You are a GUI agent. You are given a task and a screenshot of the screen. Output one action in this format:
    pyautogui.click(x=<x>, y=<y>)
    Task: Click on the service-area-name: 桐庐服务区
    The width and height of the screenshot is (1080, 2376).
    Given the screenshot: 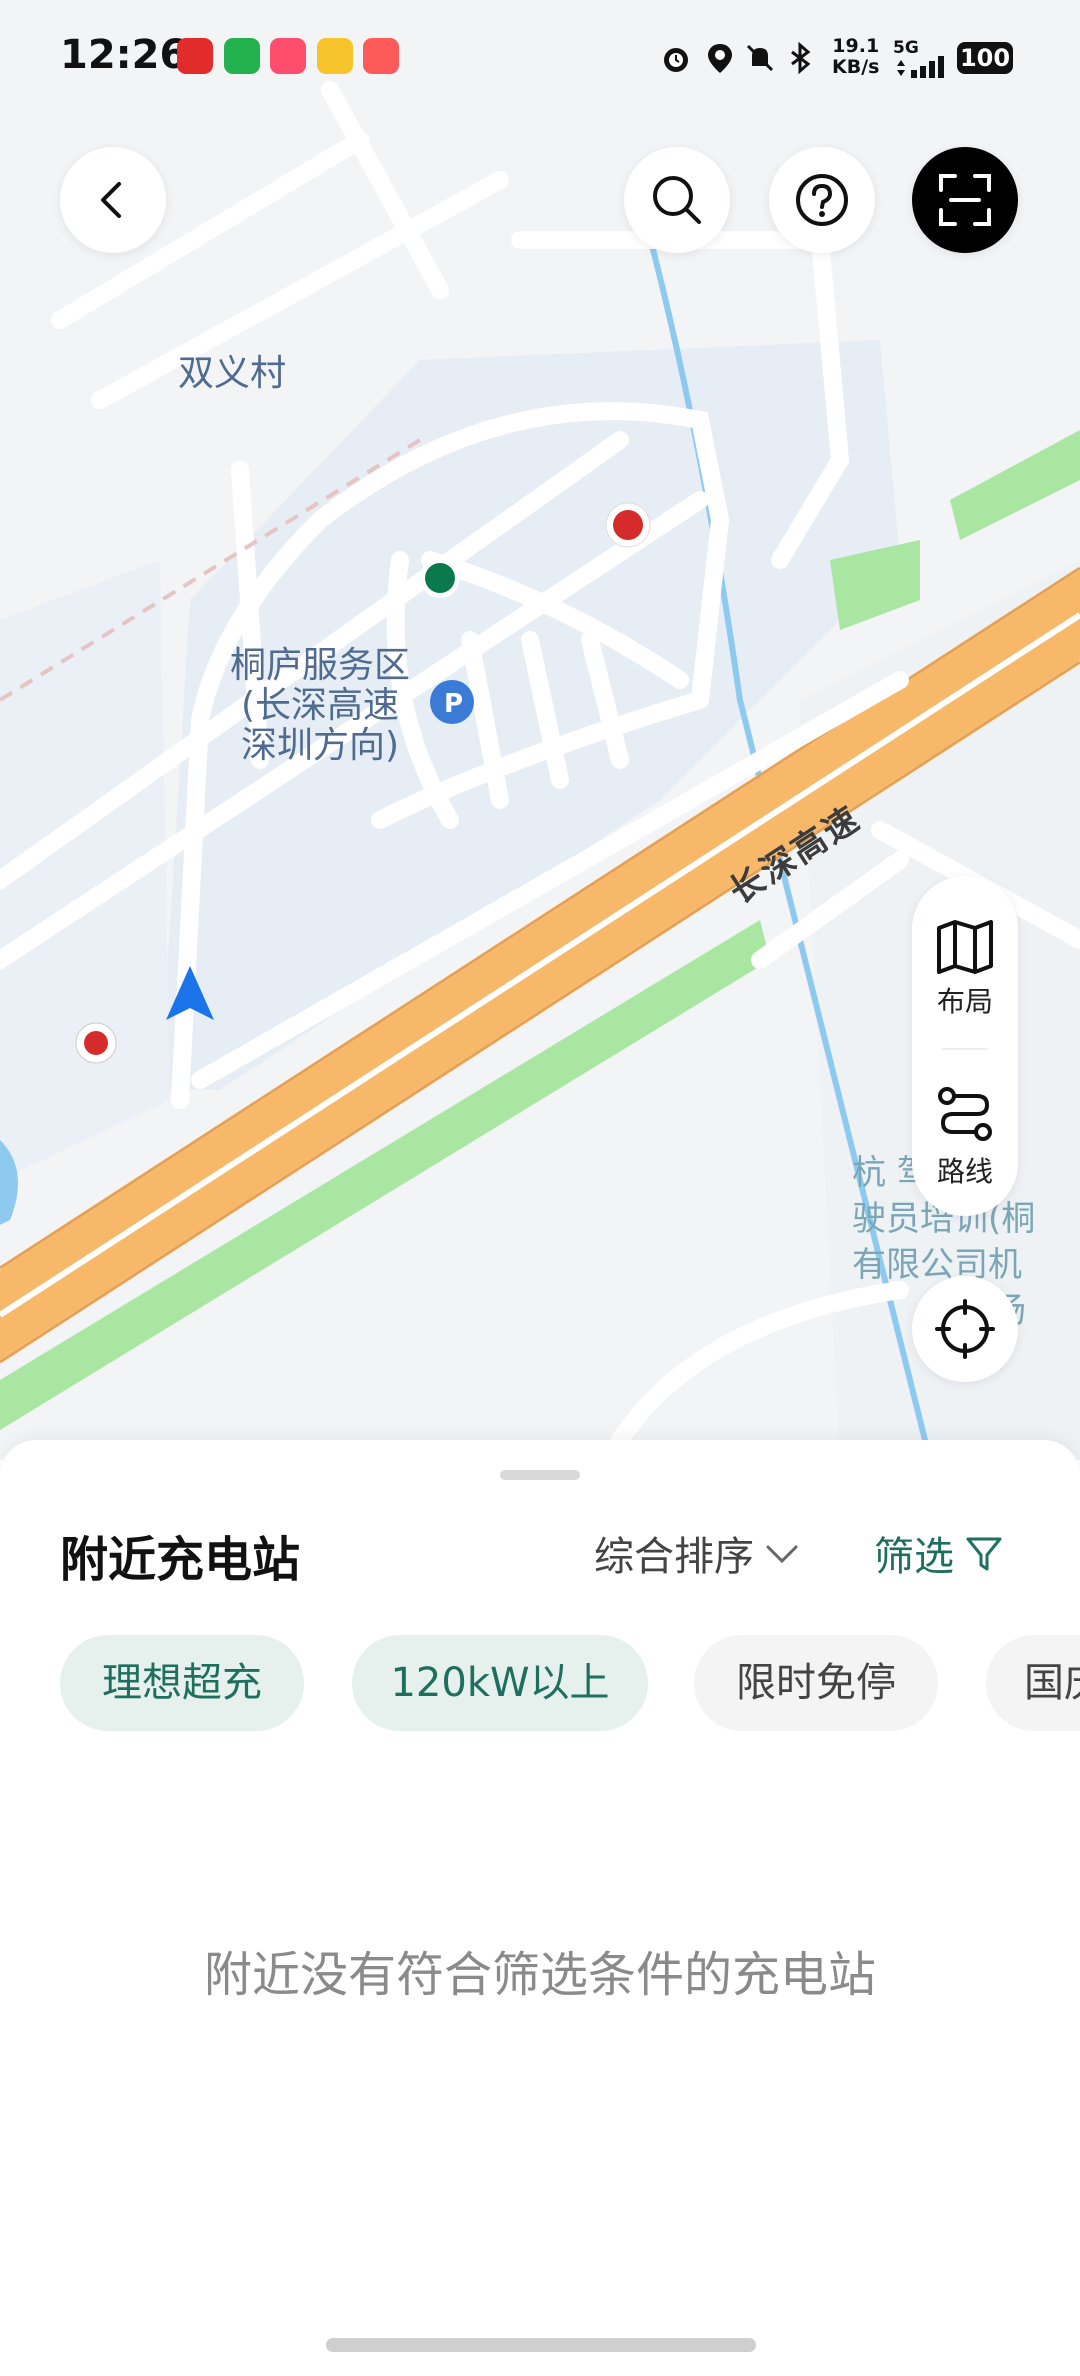 What is the action you would take?
    pyautogui.click(x=319, y=665)
    